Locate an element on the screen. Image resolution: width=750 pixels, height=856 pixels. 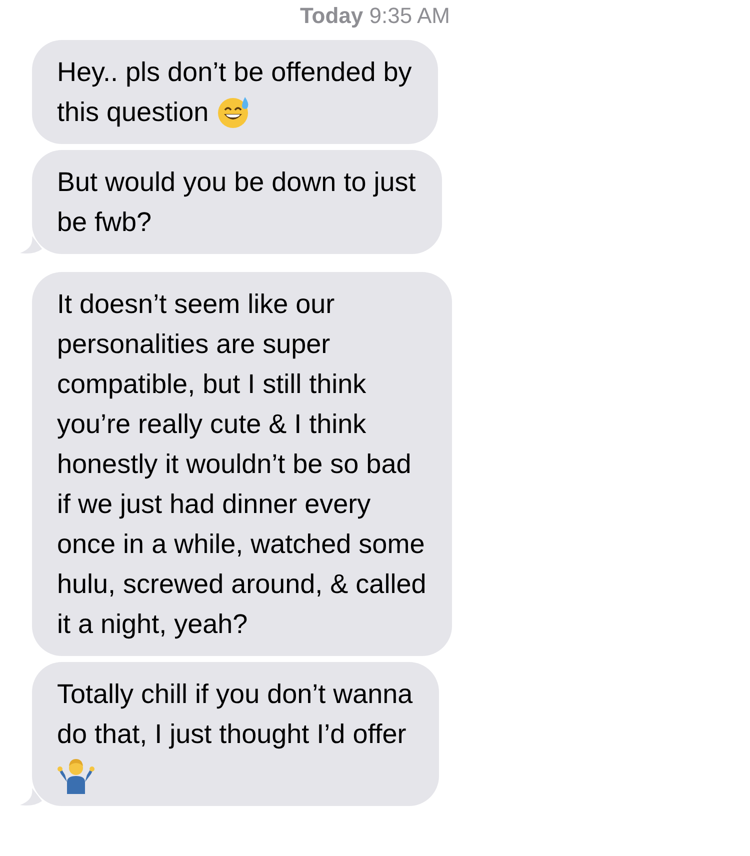
message-timestamp: Today 9:35 AM is located at coordinates (375, 16).